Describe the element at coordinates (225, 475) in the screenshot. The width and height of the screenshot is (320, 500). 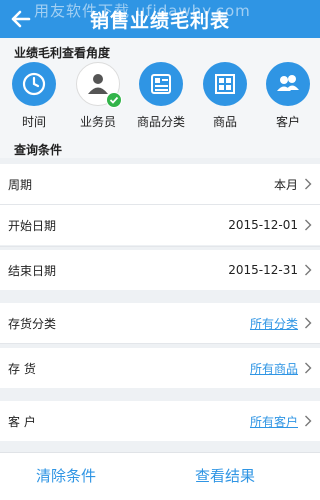
I see `view-results-button: 查看结果` at that location.